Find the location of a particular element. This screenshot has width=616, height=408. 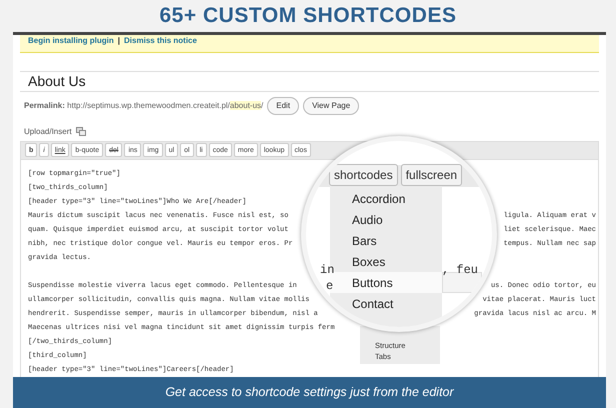

editor-button: fullscreen is located at coordinates (431, 175).